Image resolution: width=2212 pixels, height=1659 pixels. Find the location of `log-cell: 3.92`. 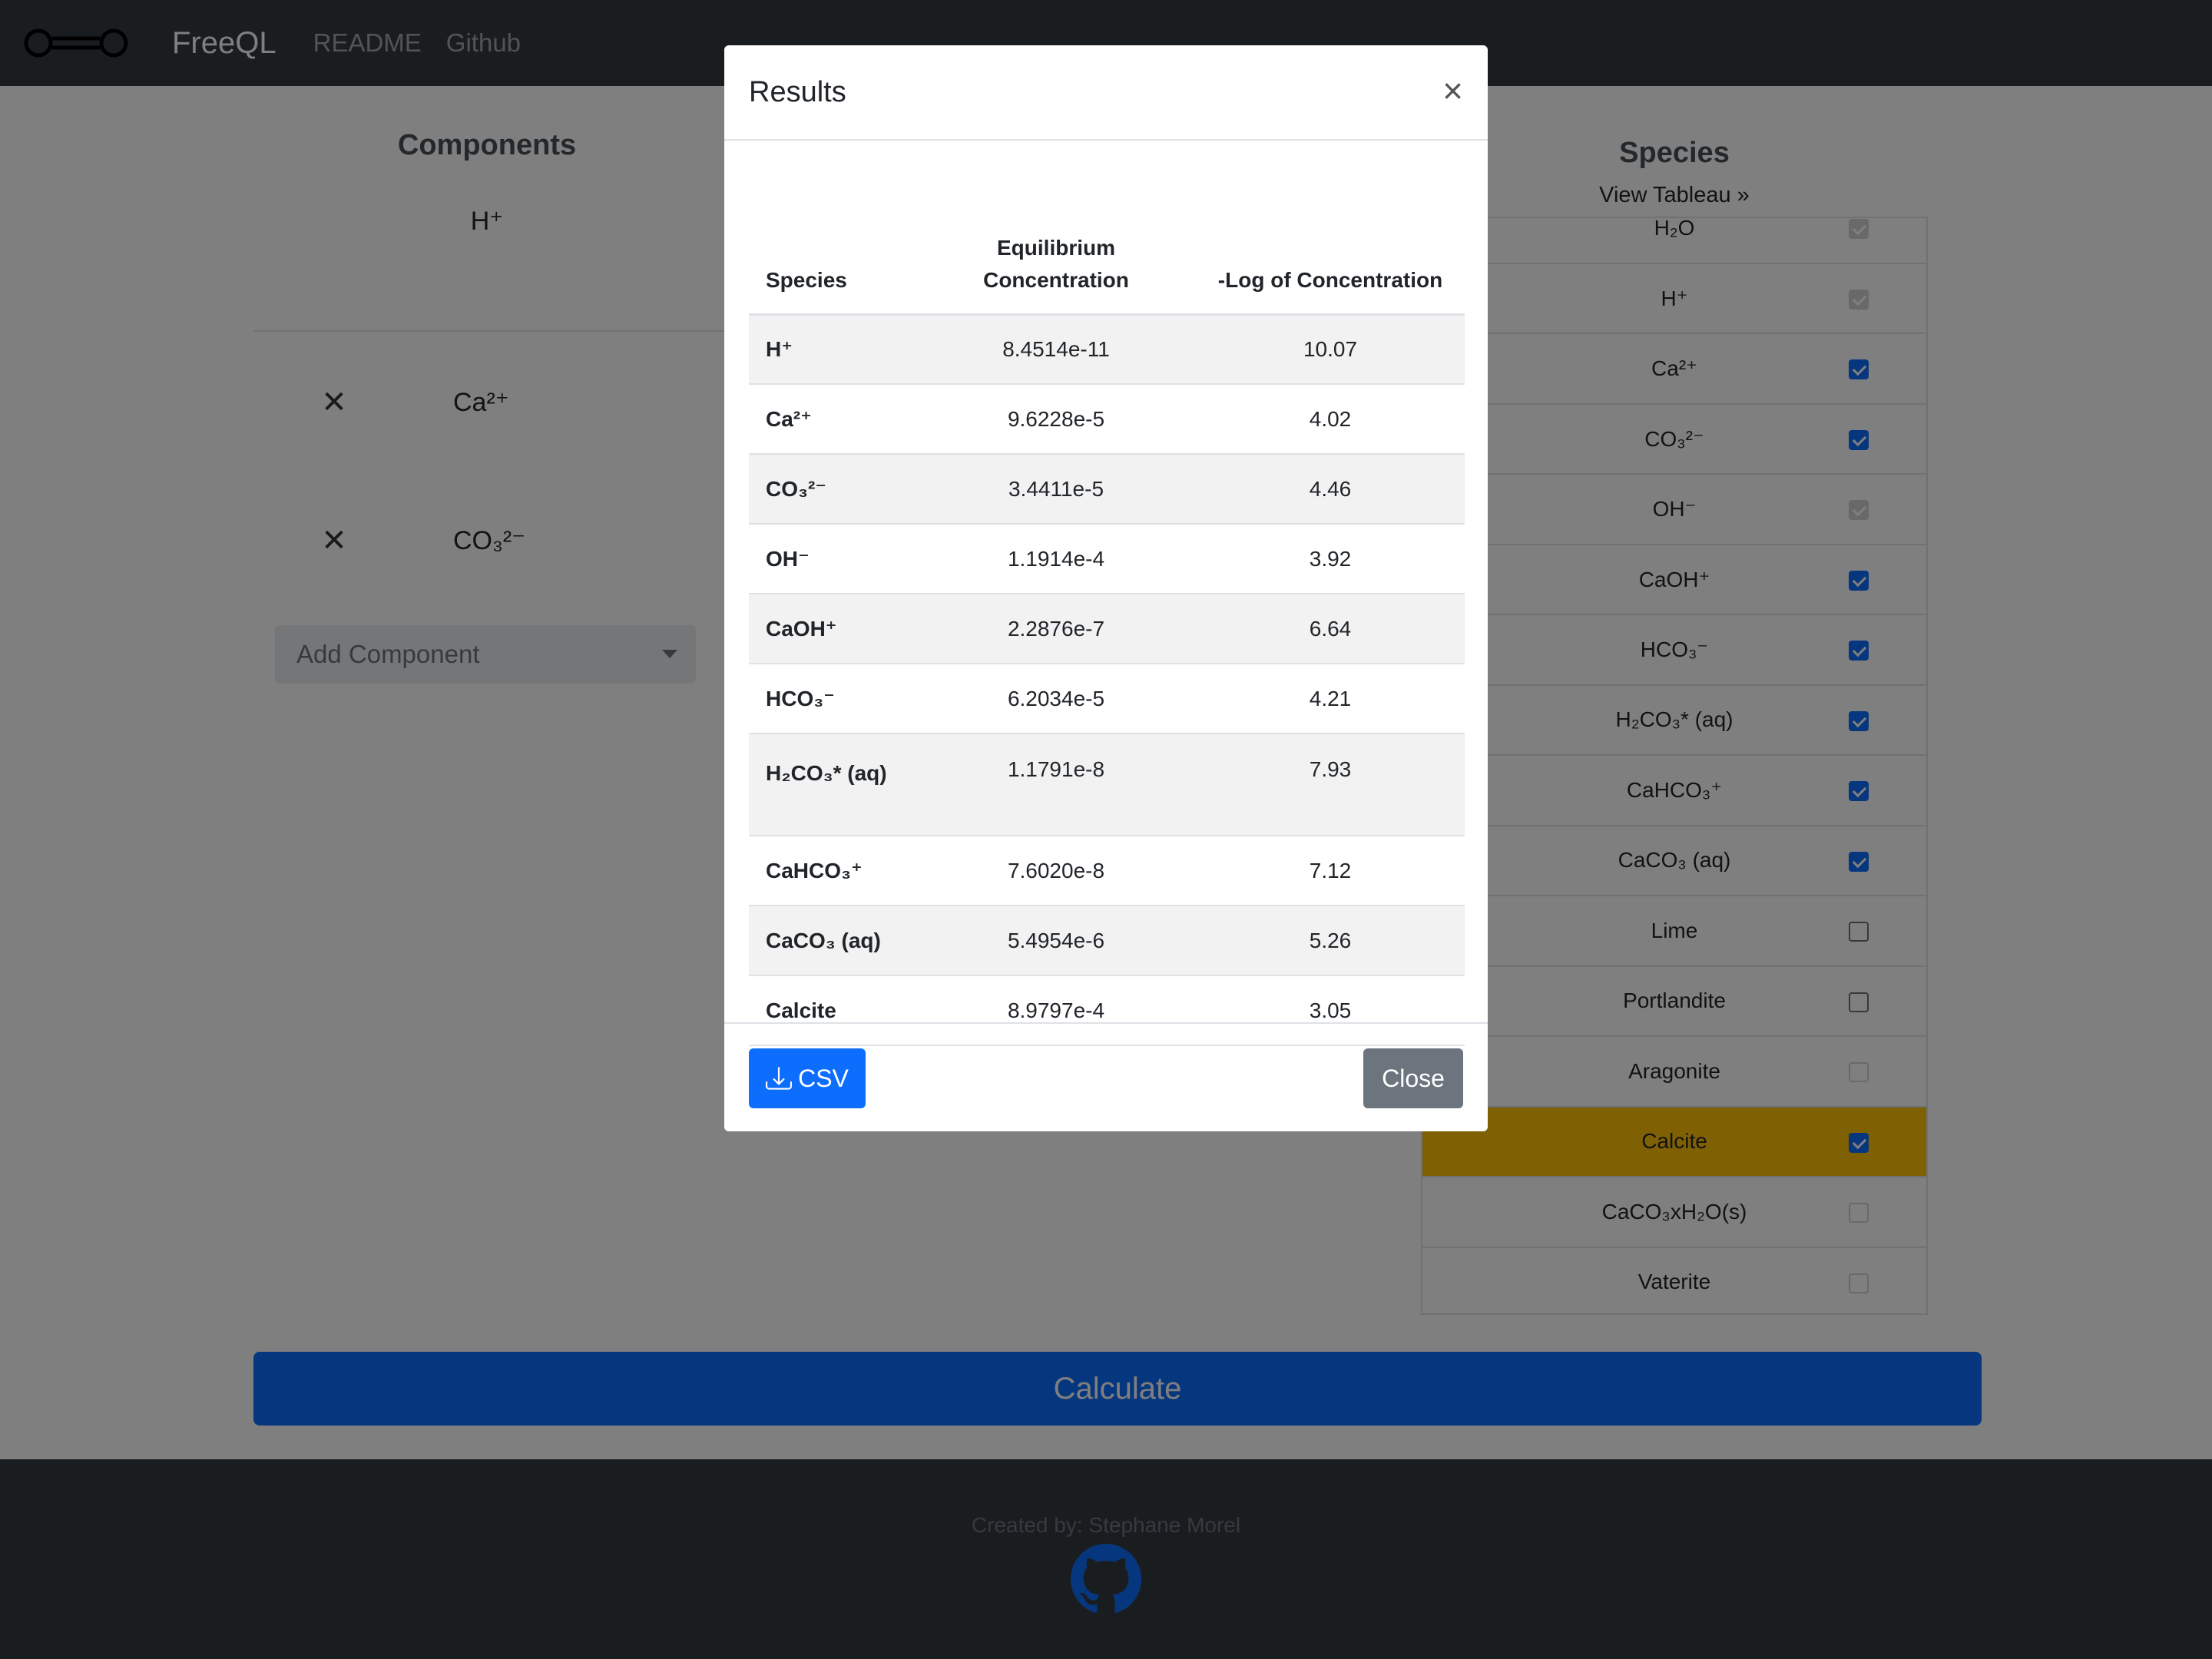

log-cell: 3.92 is located at coordinates (1331, 559).